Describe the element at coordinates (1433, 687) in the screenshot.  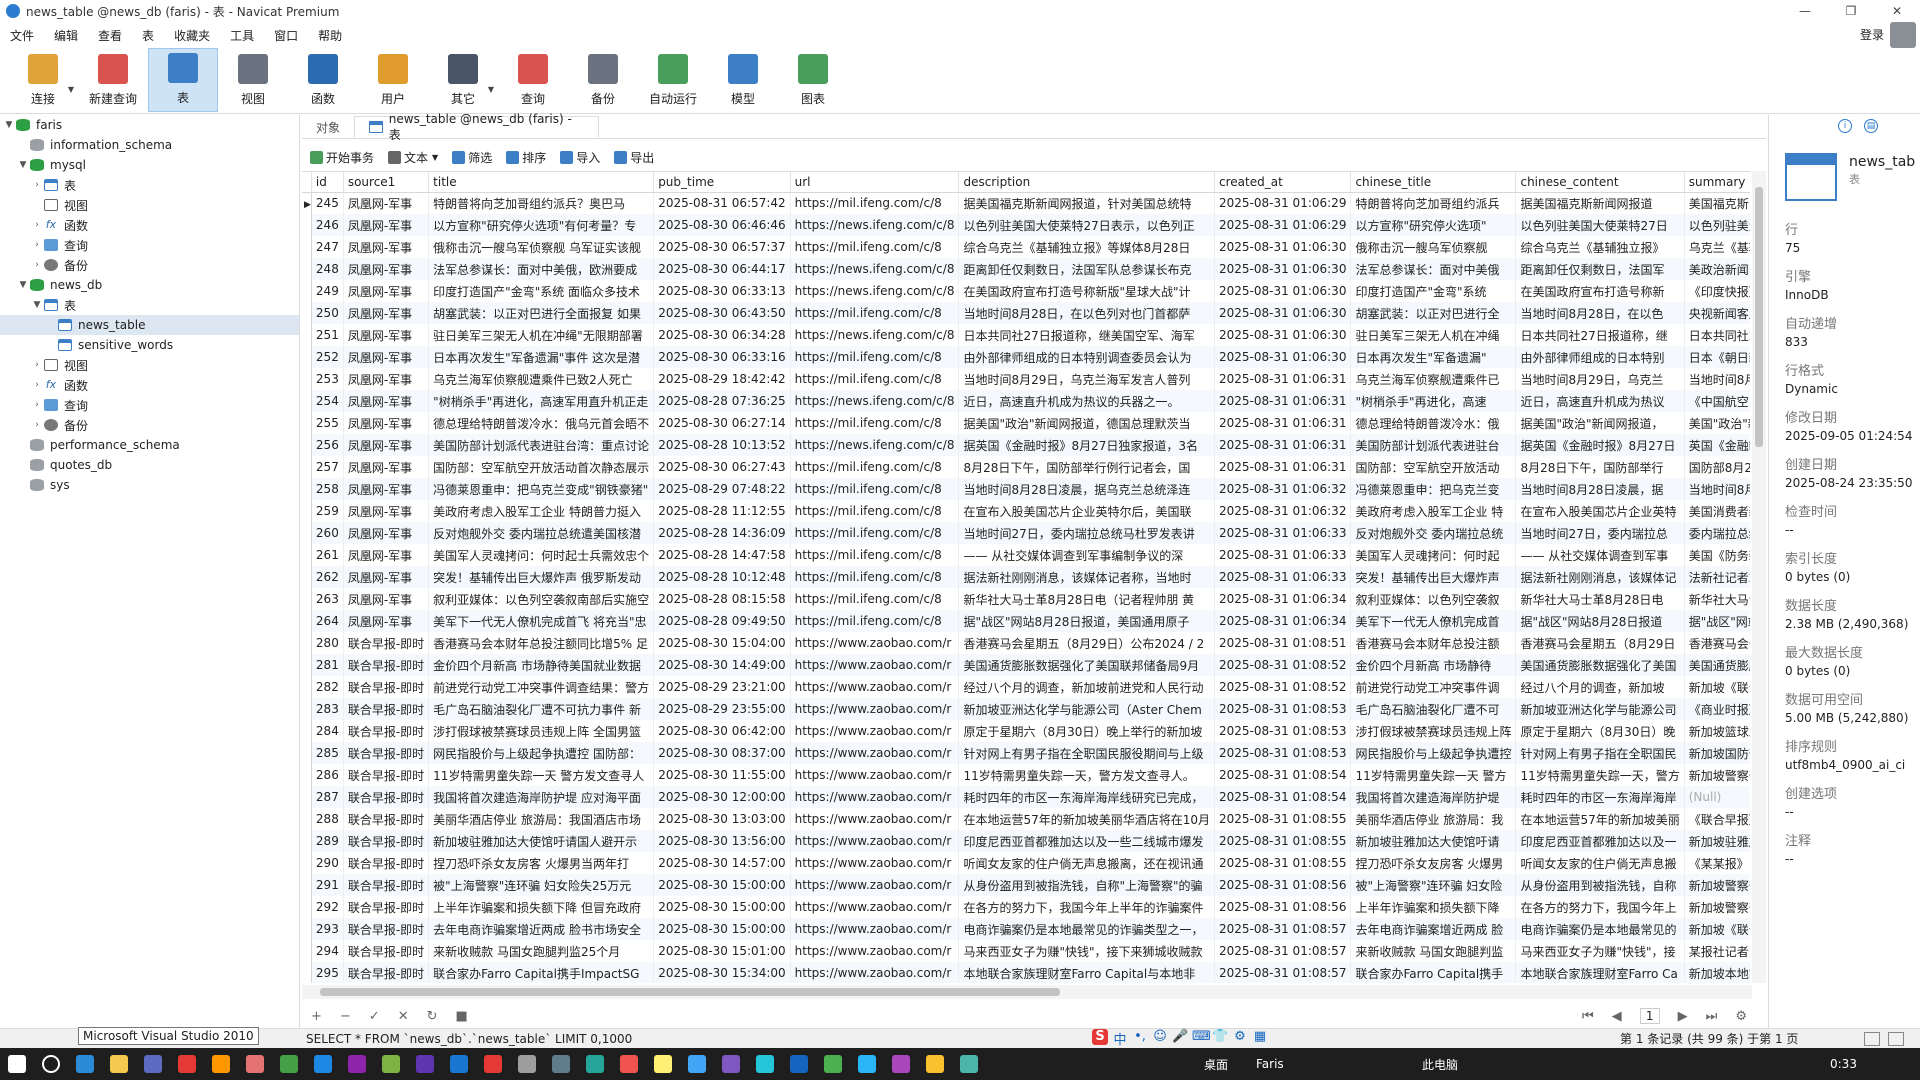
I see `table-cell: 前进党行动党工冲突事件调` at that location.